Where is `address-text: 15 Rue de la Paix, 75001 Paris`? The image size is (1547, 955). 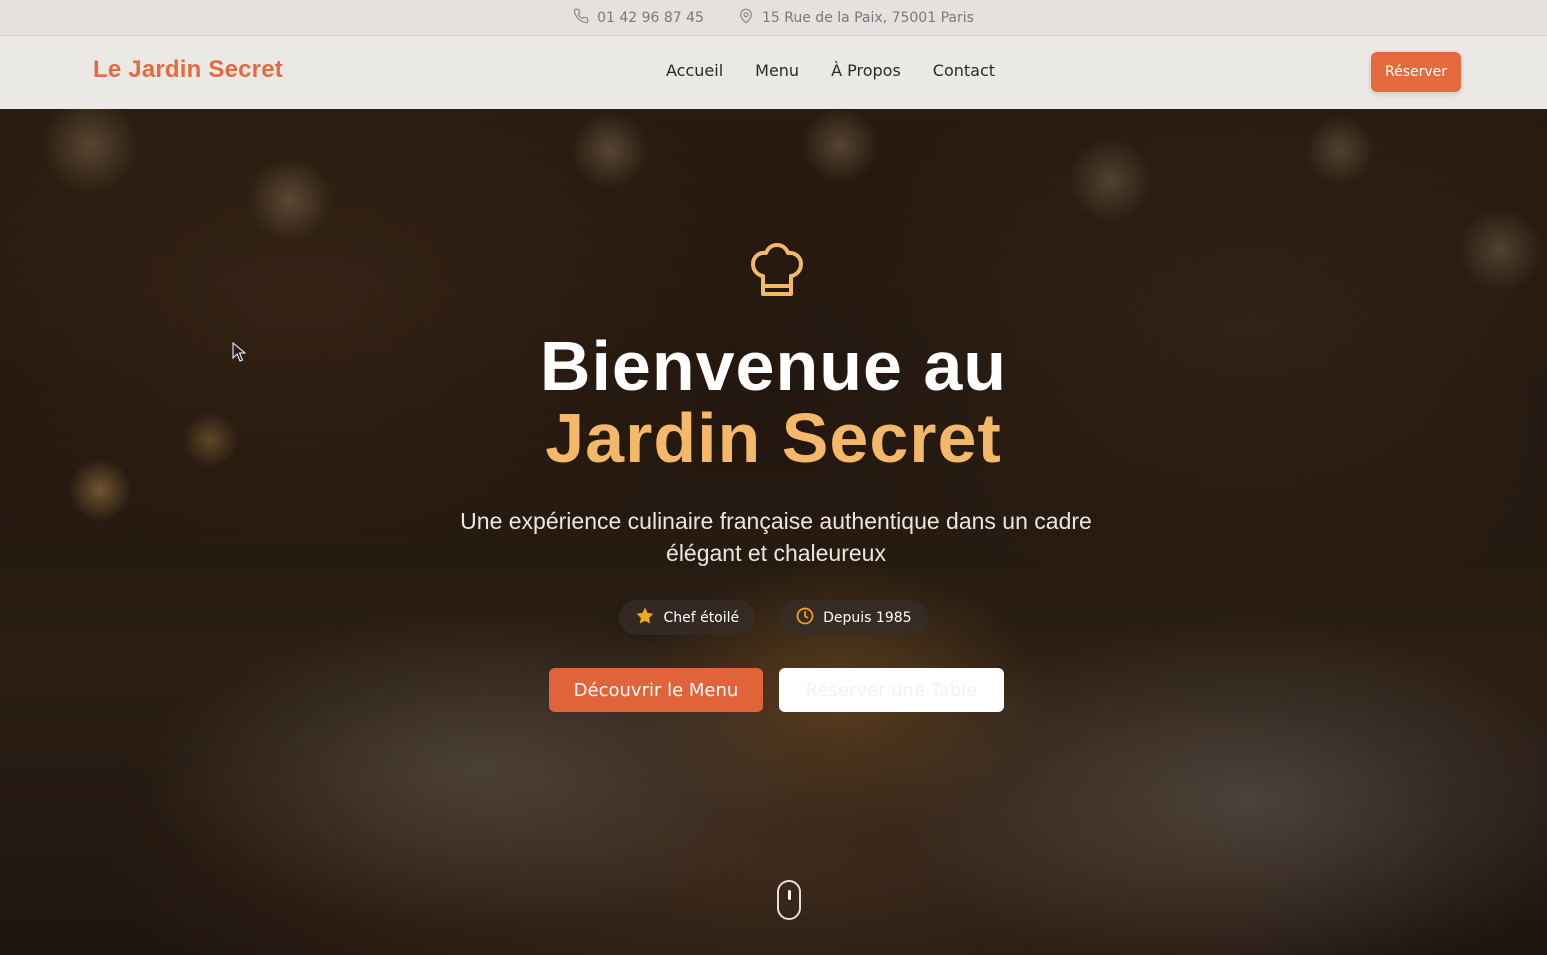
address-text: 15 Rue de la Paix, 75001 Paris is located at coordinates (867, 17).